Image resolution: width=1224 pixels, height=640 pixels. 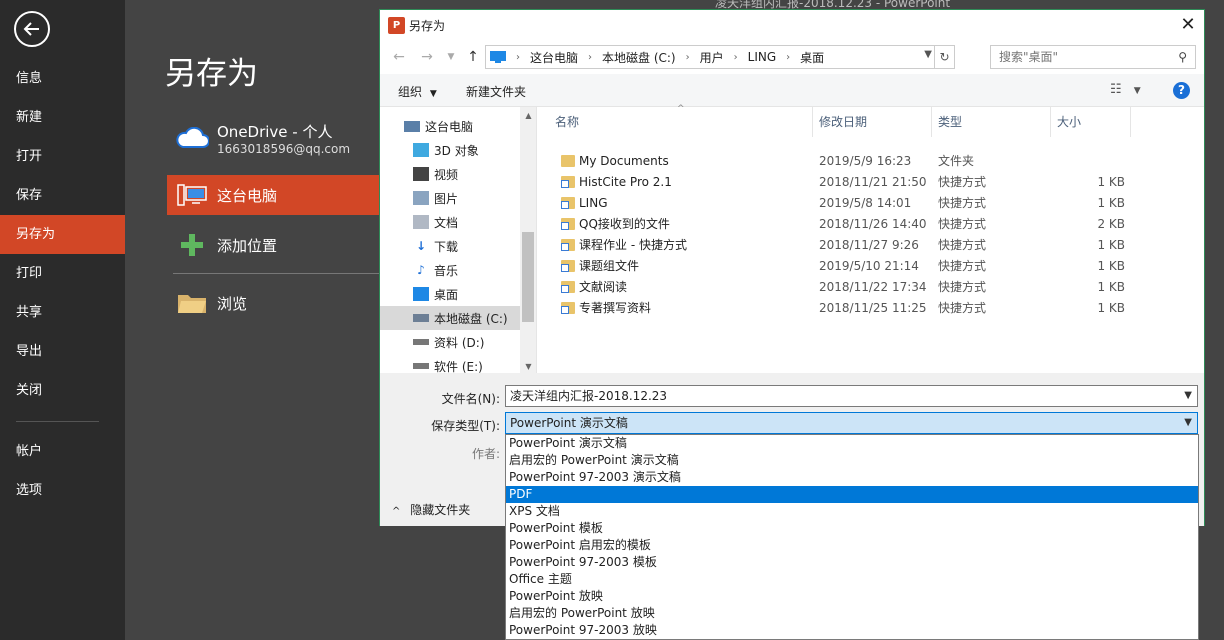 I want to click on place-this-pc: 这台电脑, so click(x=273, y=195).